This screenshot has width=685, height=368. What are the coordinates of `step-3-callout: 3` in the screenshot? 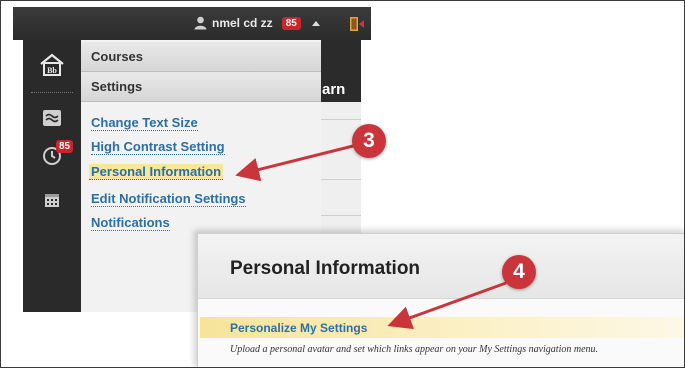 It's located at (369, 141).